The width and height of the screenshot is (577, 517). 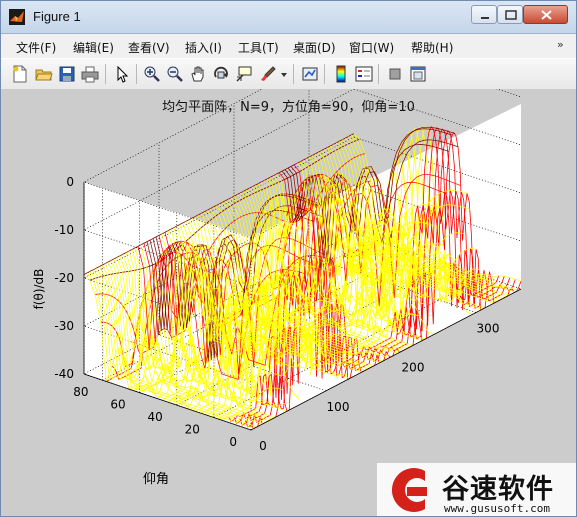 I want to click on y-tick-label: 80, so click(x=80, y=392).